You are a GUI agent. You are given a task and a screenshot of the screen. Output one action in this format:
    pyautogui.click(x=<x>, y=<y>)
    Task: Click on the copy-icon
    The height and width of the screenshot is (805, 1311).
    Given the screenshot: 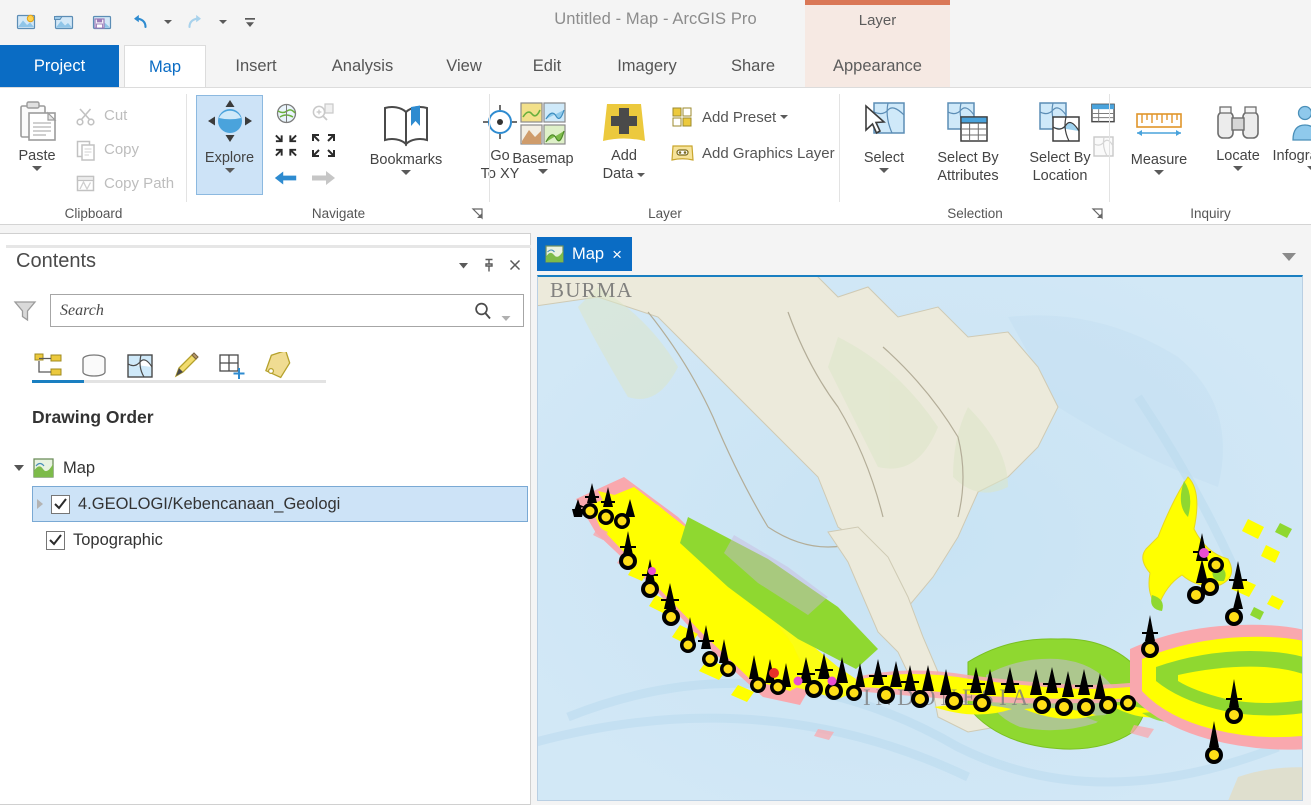 What is the action you would take?
    pyautogui.click(x=85, y=150)
    